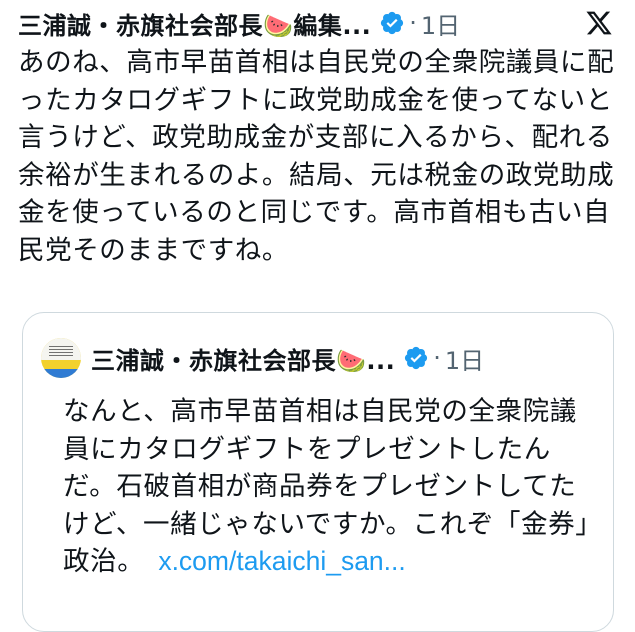 The height and width of the screenshot is (632, 635). I want to click on x-logo-icon, so click(599, 23).